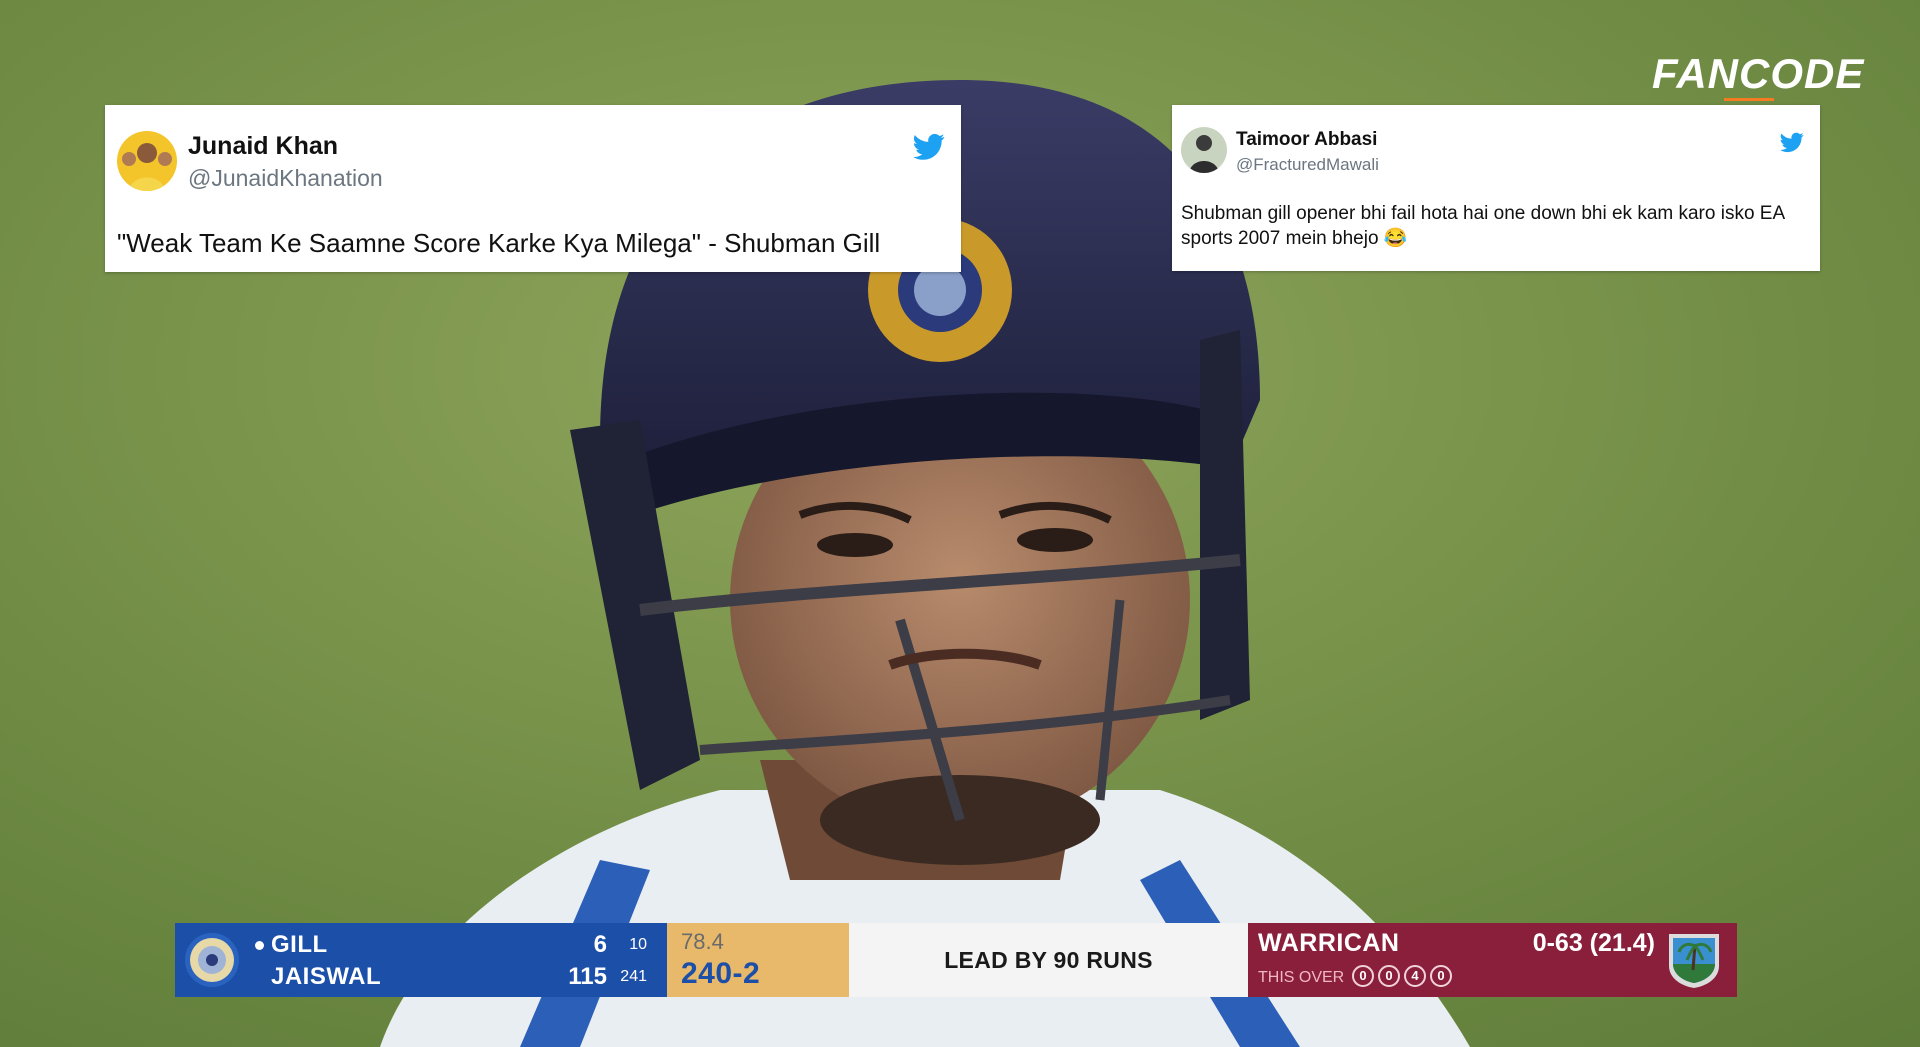 This screenshot has height=1047, width=1920. Describe the element at coordinates (600, 944) in the screenshot. I see `batter-runs: 6` at that location.